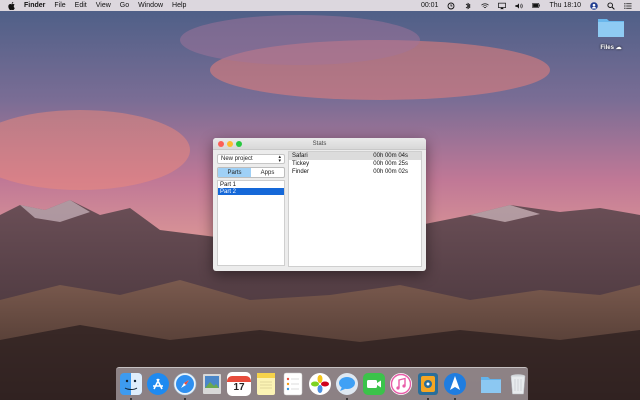  I want to click on menu-window: Window, so click(150, 5).